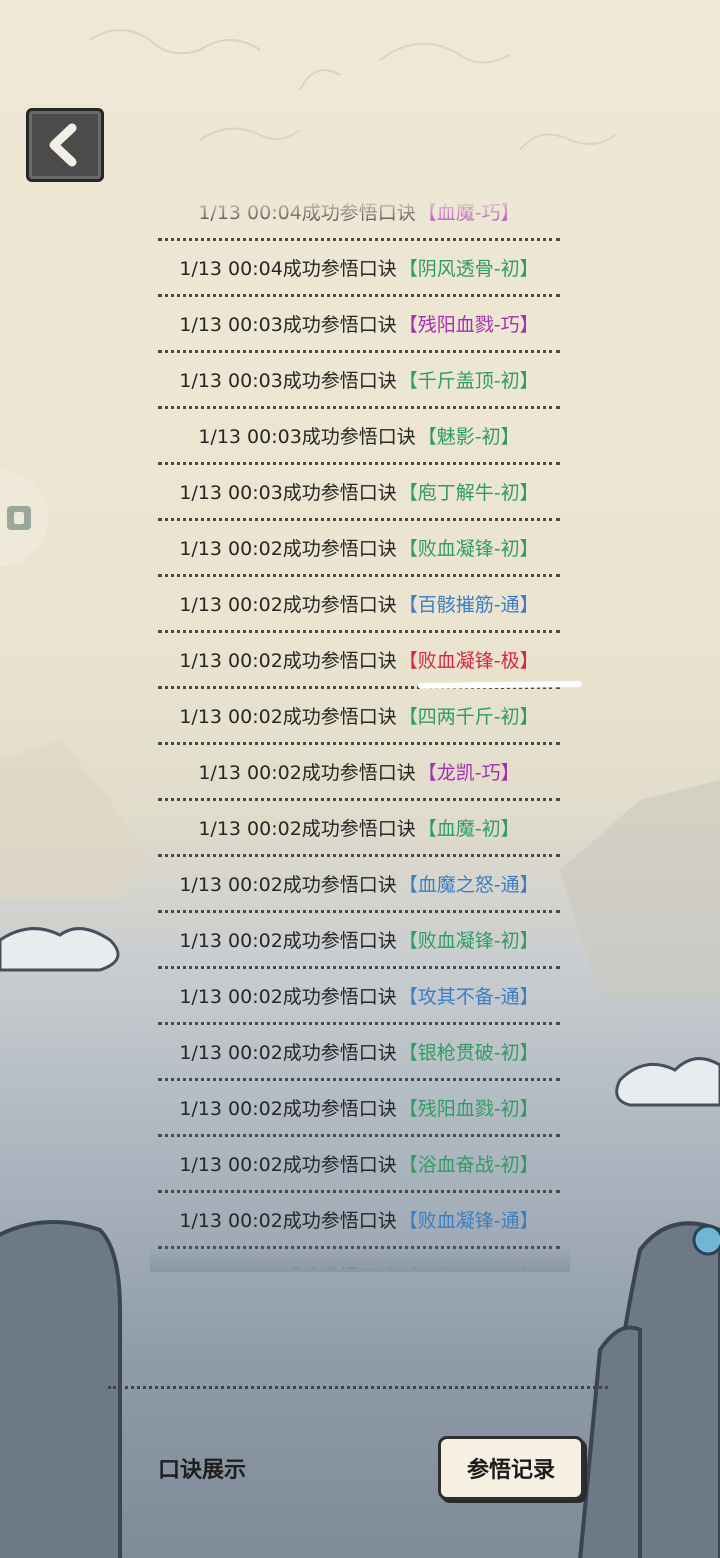 Image resolution: width=720 pixels, height=1558 pixels. Describe the element at coordinates (511, 1468) in the screenshot. I see `comprehension-record-button: 参悟记录` at that location.